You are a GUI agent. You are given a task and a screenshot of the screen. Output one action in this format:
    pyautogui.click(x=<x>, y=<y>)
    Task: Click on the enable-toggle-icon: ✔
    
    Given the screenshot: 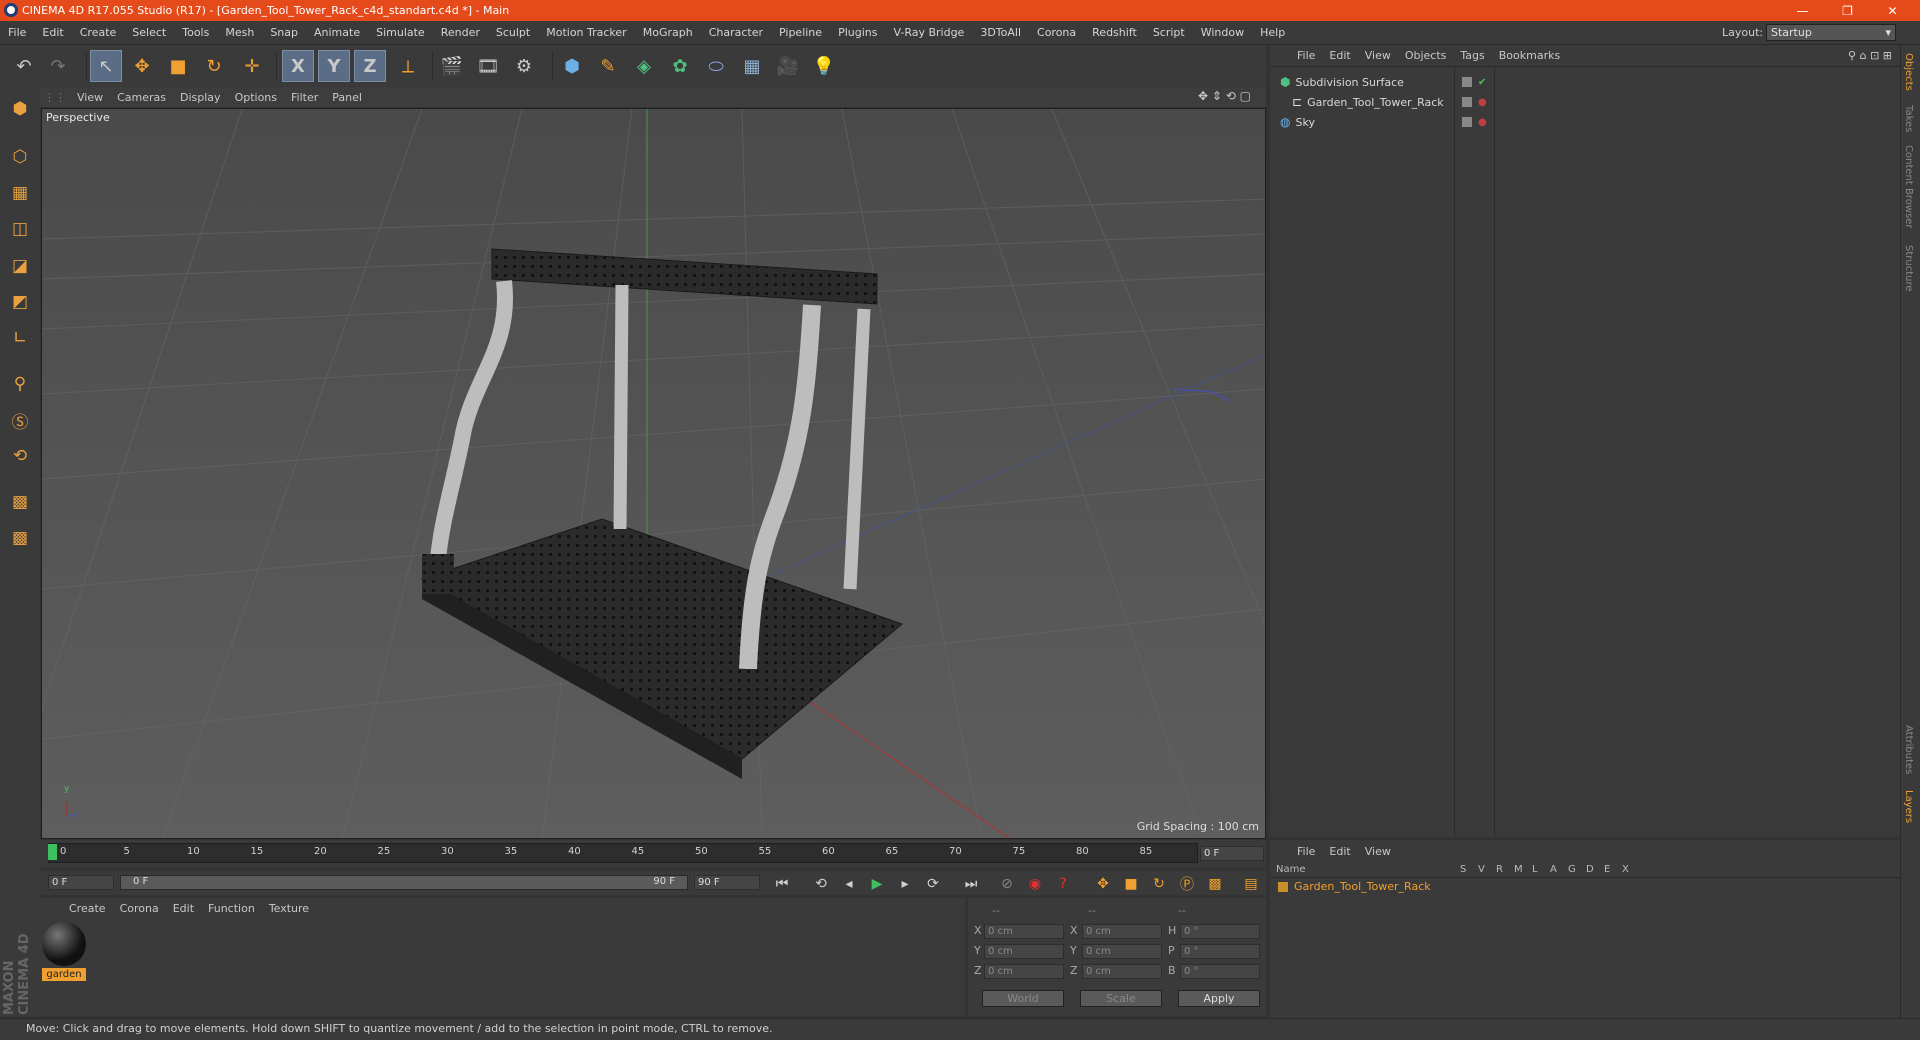 What is the action you would take?
    pyautogui.click(x=1482, y=82)
    